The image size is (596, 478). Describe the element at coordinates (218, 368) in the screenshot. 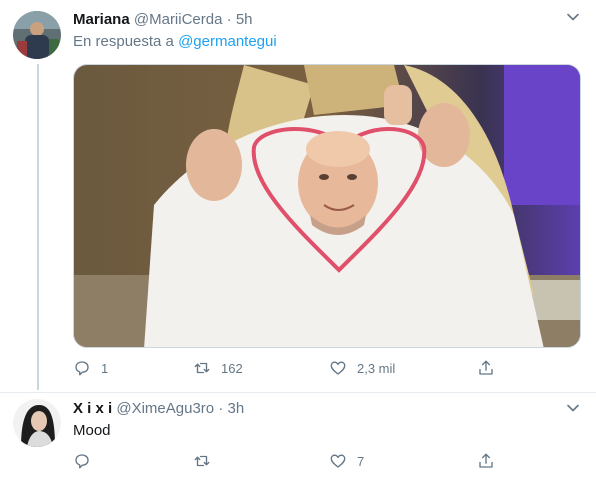

I see `retweet-button: 162` at that location.